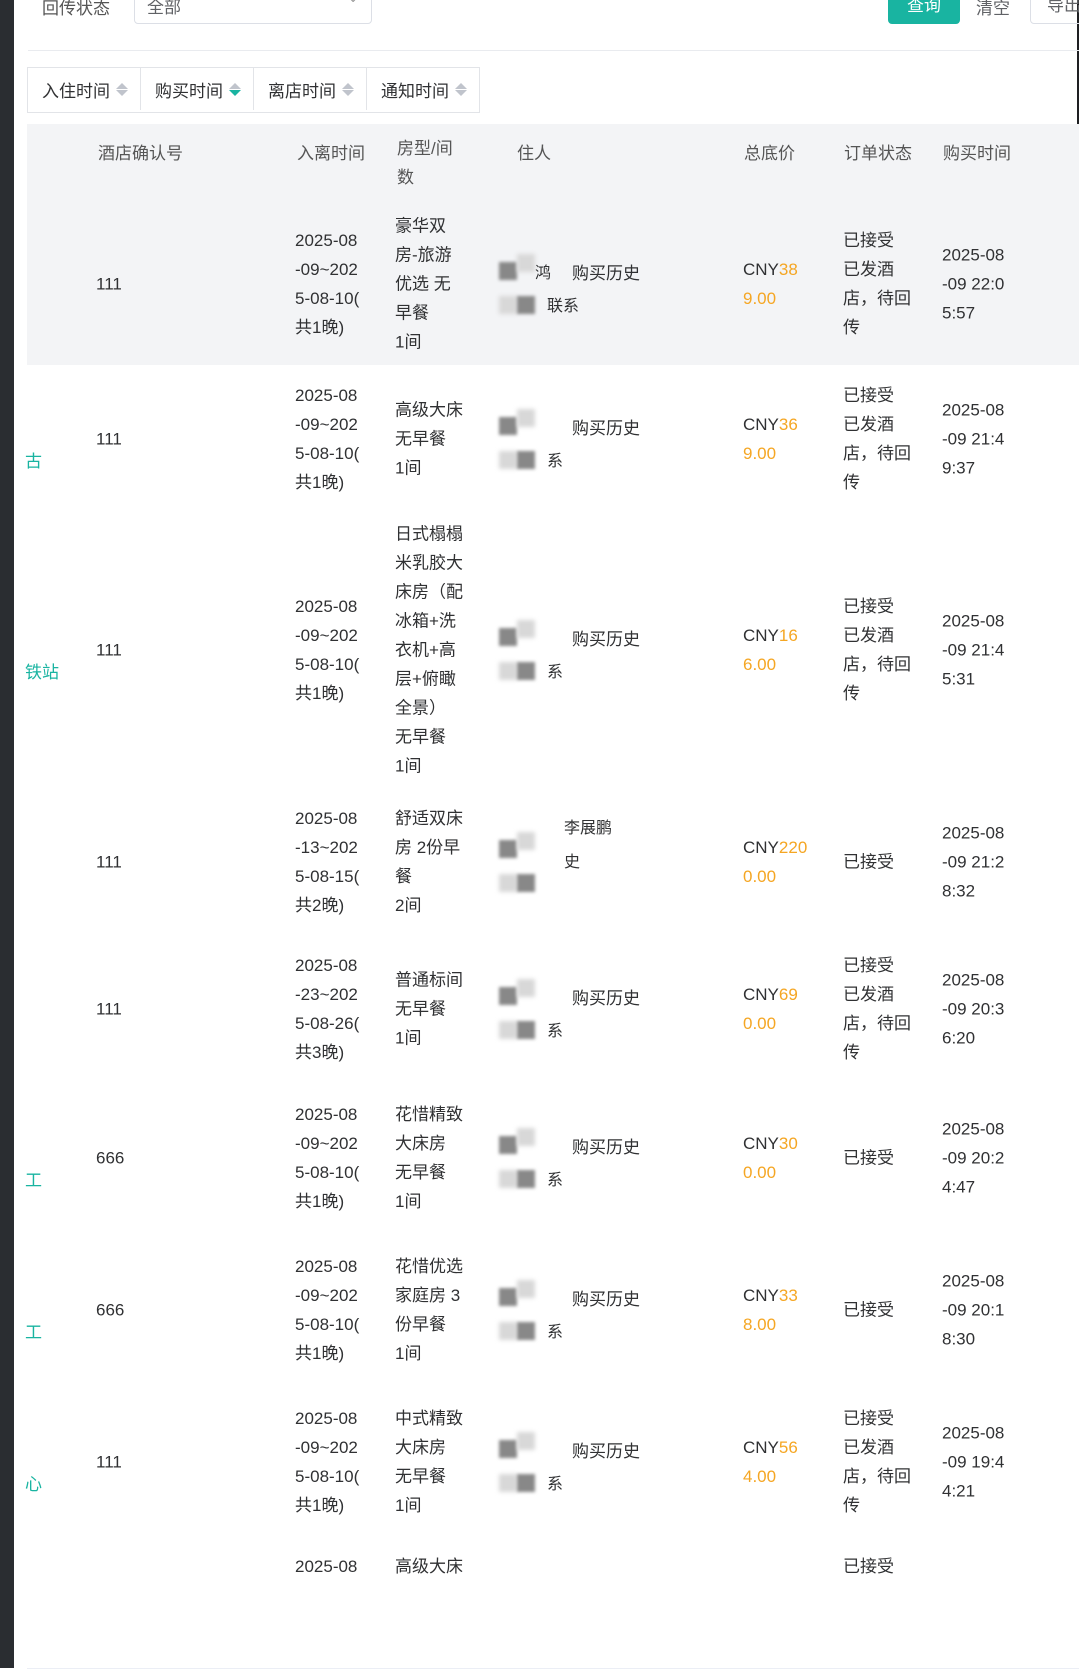 The height and width of the screenshot is (1669, 1079). I want to click on query-button: 查询, so click(924, 12).